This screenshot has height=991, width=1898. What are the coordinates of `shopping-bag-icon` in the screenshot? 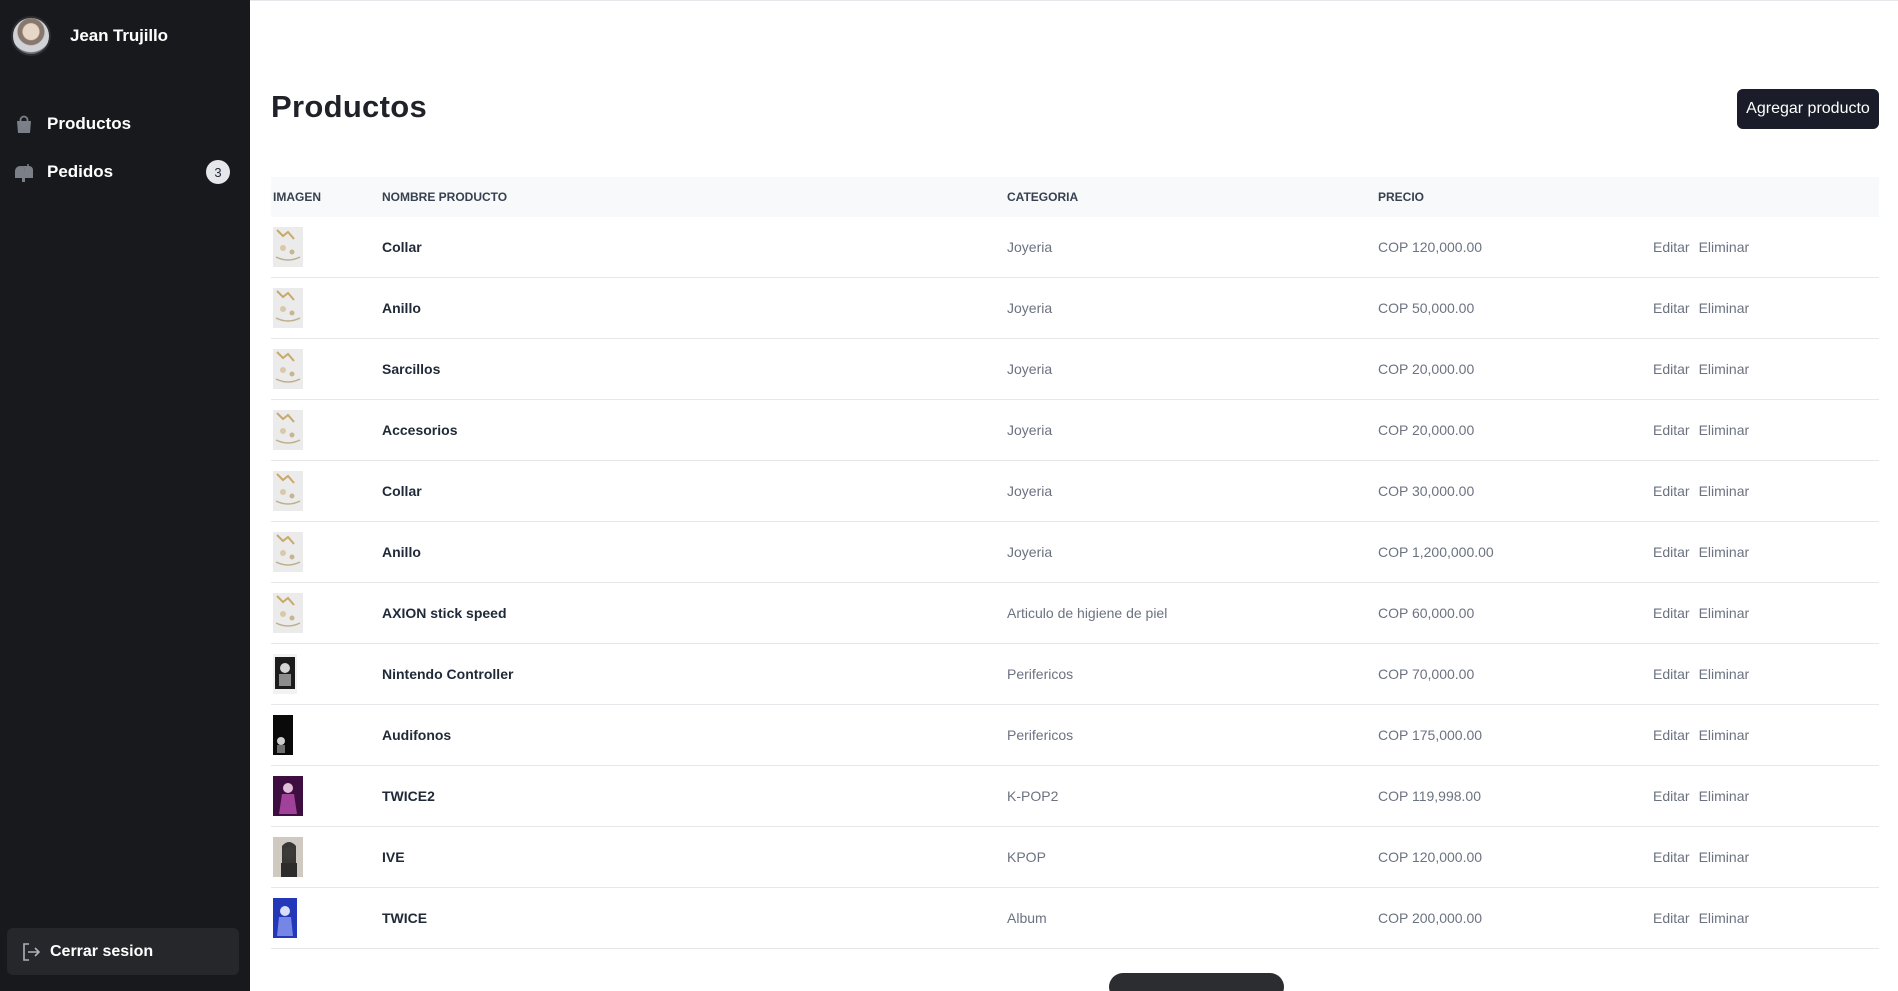 It's located at (24, 124).